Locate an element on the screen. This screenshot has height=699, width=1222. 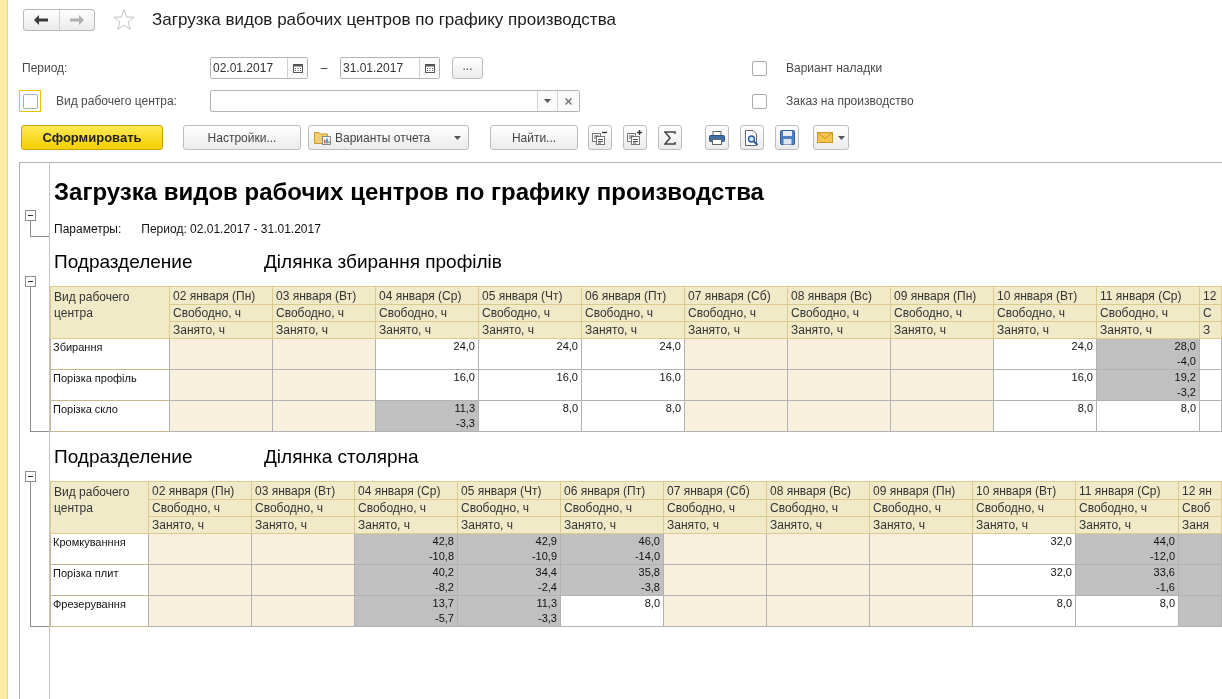
deficit-text: -1,6 is located at coordinates (1165, 587).